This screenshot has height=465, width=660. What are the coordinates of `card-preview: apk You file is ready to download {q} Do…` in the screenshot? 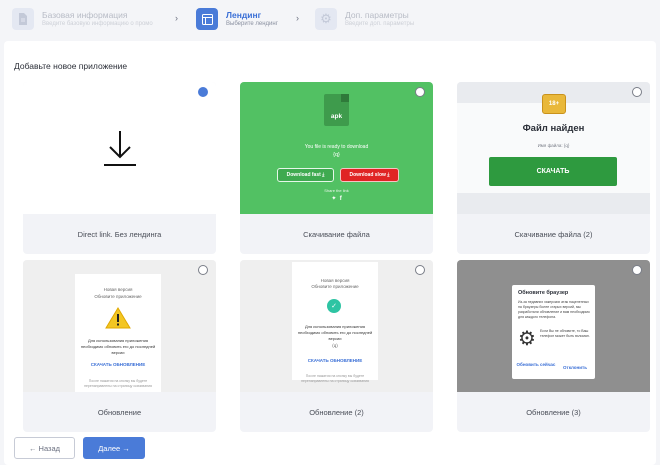 It's located at (336, 148).